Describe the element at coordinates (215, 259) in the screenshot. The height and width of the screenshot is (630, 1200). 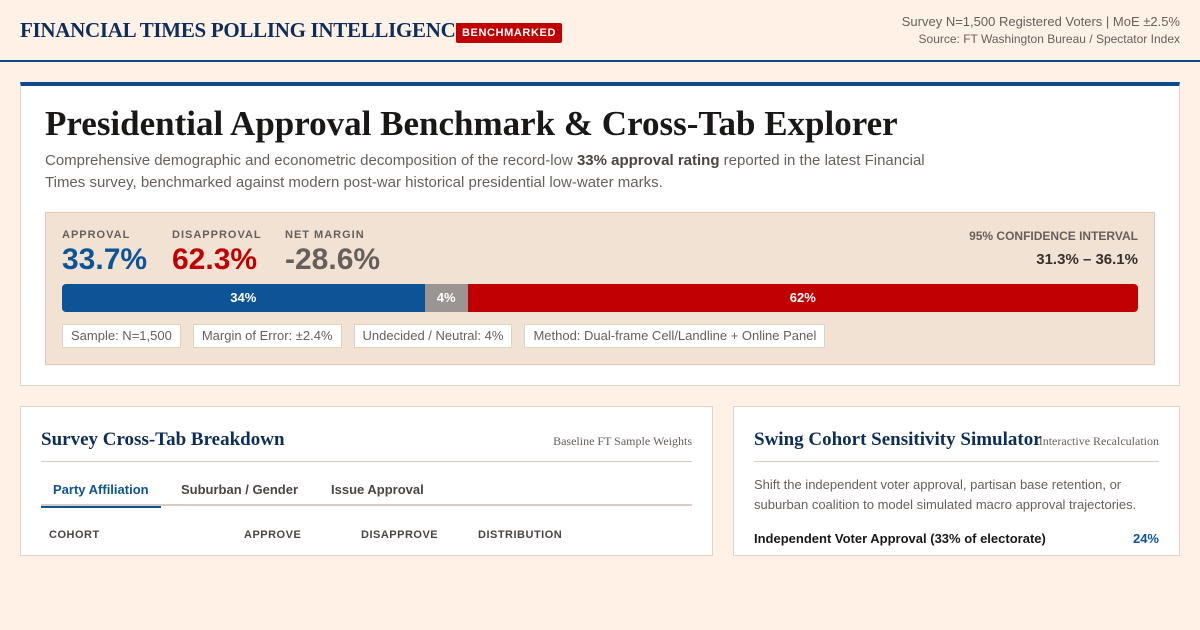
I see `disapproval-value: 62.3%` at that location.